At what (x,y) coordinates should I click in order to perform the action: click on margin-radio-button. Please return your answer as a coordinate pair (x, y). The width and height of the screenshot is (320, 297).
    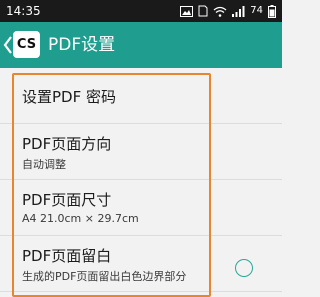
    Looking at the image, I should click on (244, 268).